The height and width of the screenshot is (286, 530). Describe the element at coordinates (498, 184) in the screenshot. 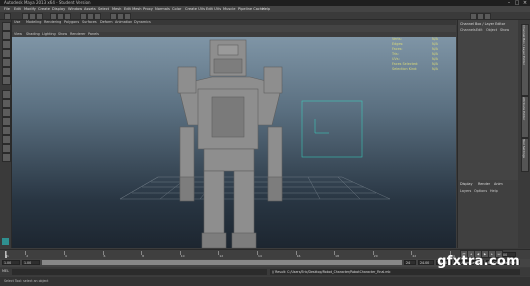

I see `layer-tab-anim: Anim` at that location.